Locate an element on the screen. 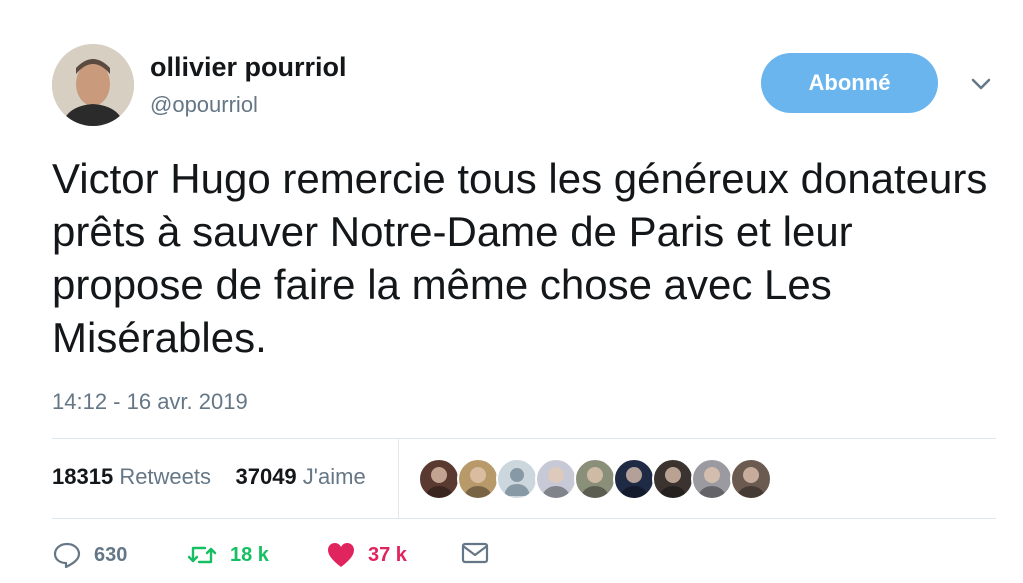 This screenshot has height=583, width=1023. following-button: Abonné is located at coordinates (849, 83).